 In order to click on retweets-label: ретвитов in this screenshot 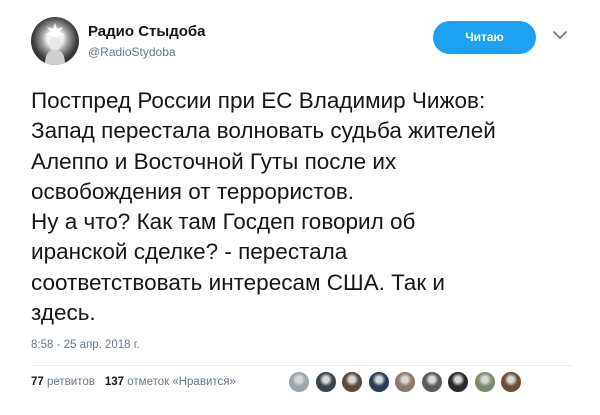, I will do `click(71, 382)`.